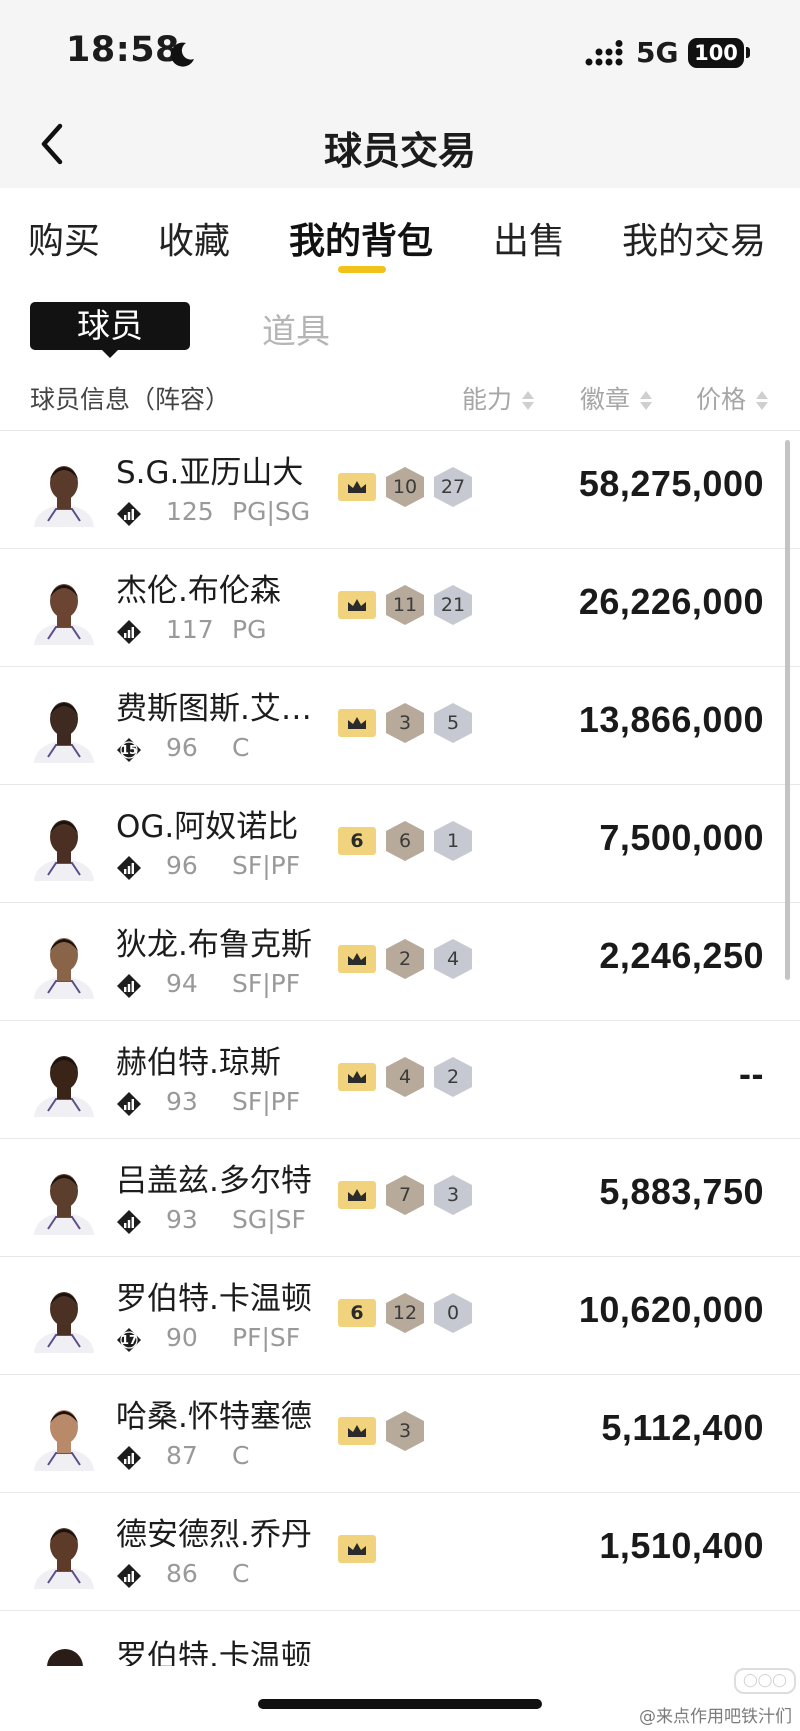 The image size is (800, 1731). What do you see at coordinates (381, 1431) in the screenshot?
I see `badge-group: 3` at bounding box center [381, 1431].